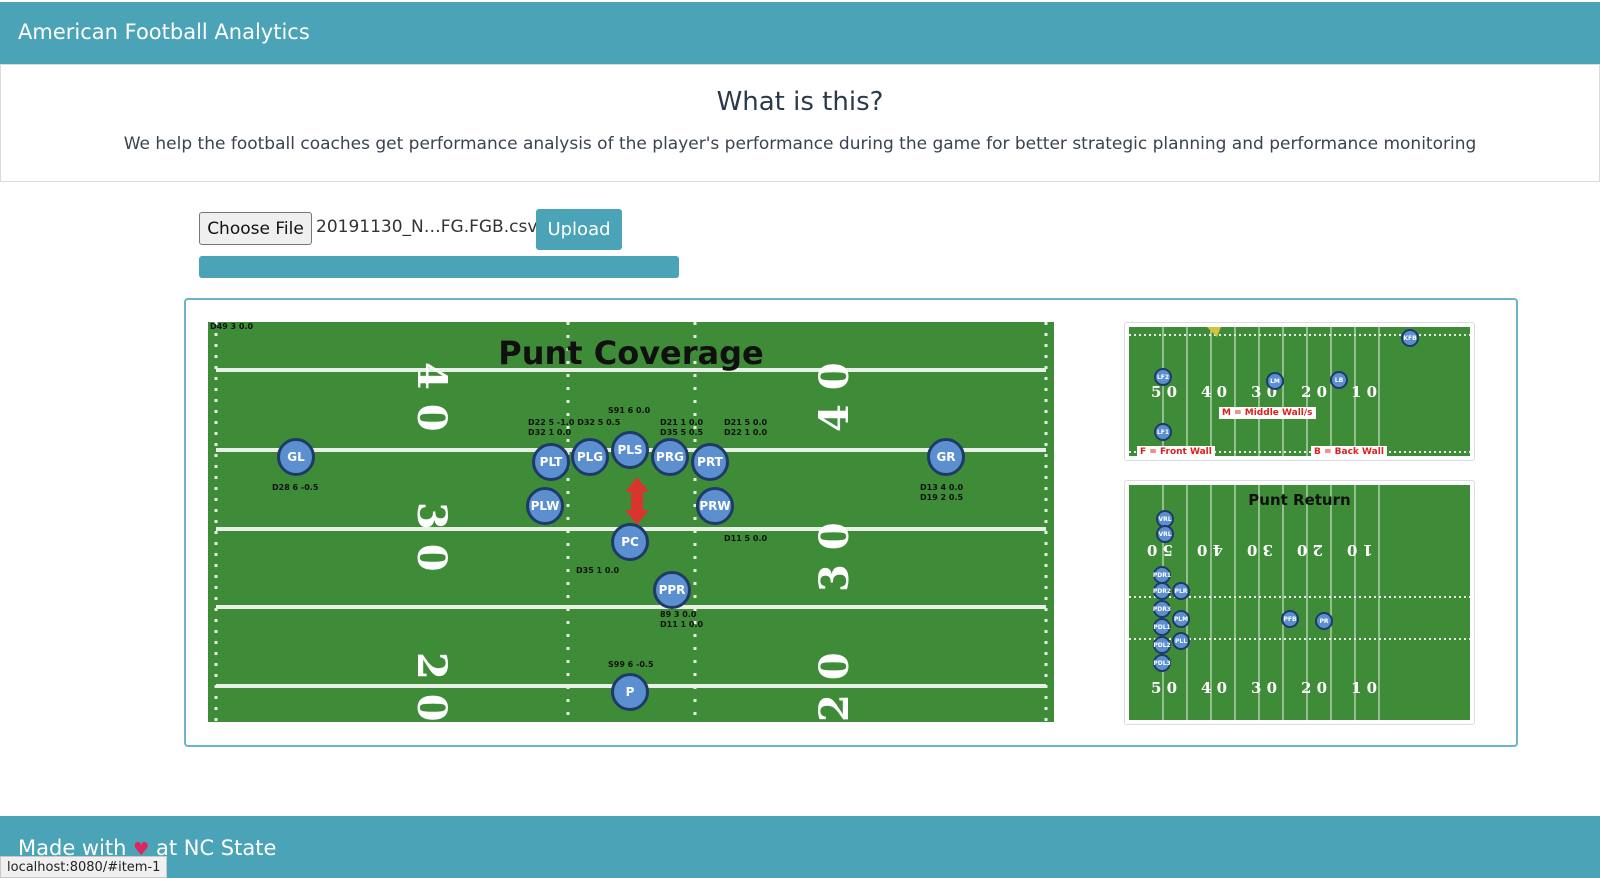 The height and width of the screenshot is (878, 1600). What do you see at coordinates (800, 33) in the screenshot?
I see `top-navbar: American Football Analytics` at bounding box center [800, 33].